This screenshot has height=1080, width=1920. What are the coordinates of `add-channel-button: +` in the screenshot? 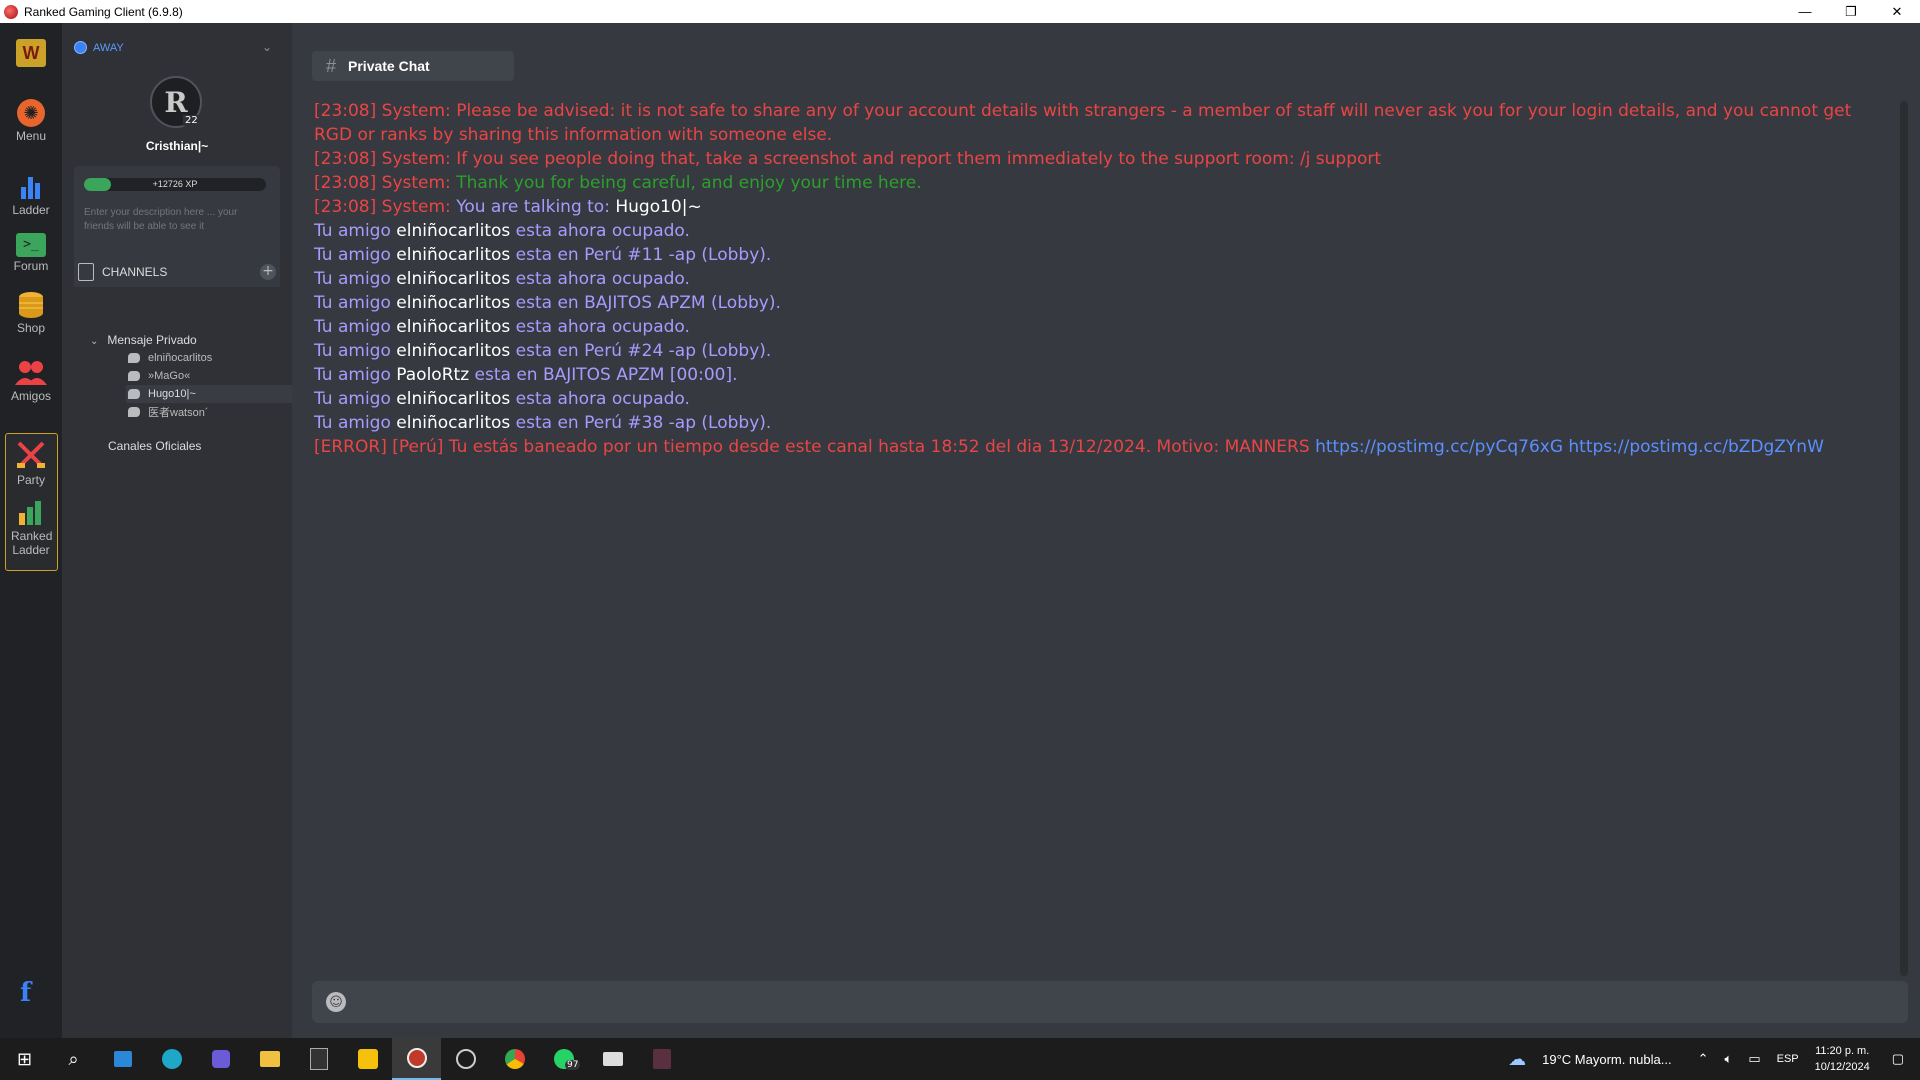 It's located at (268, 272).